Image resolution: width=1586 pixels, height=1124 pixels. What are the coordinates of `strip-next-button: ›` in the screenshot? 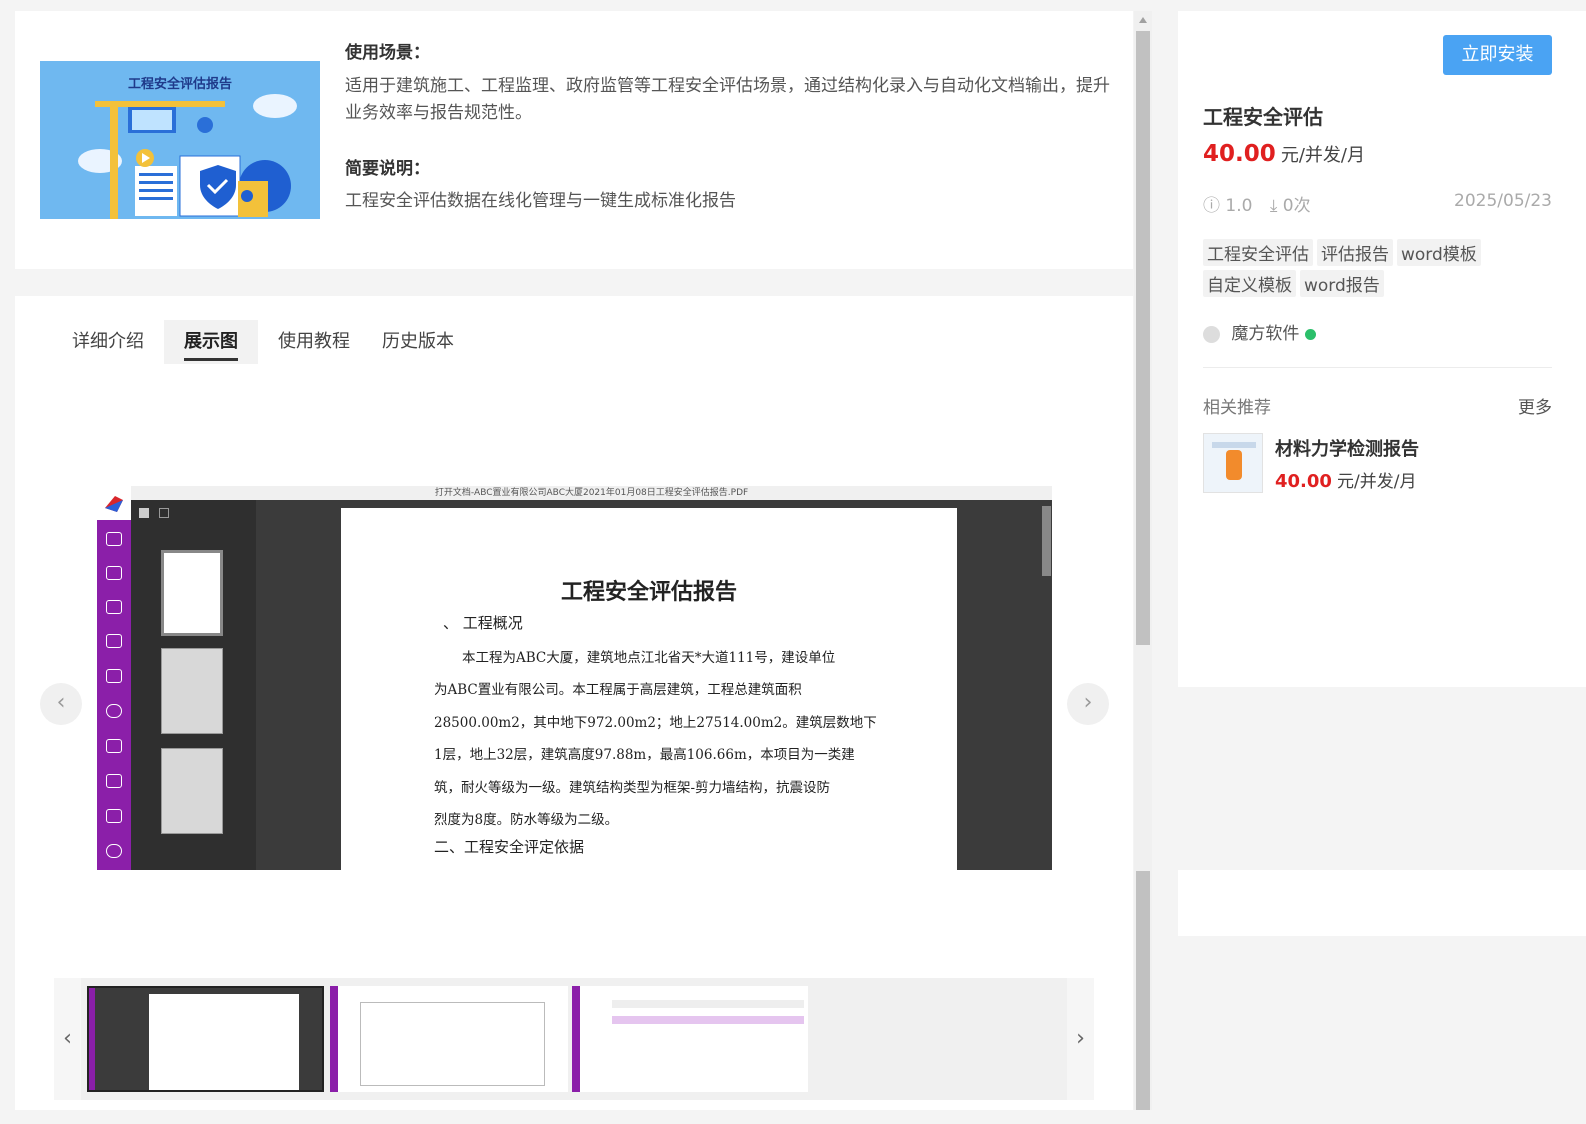 It's located at (1080, 1039).